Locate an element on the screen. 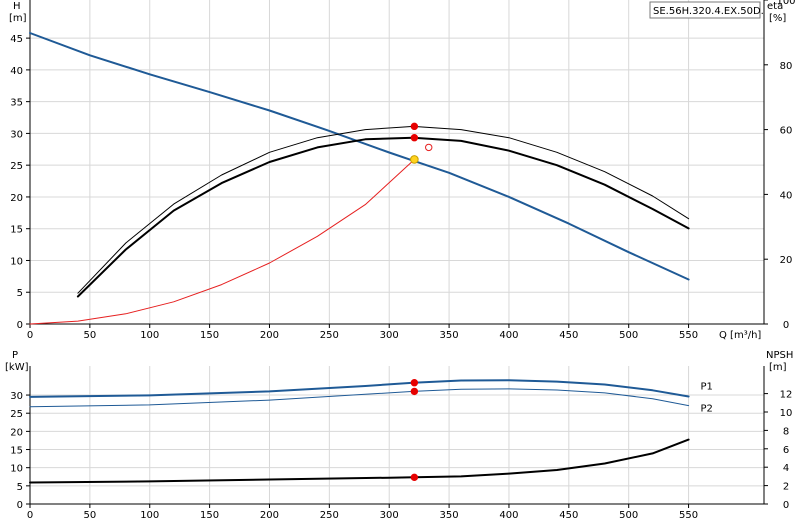 The height and width of the screenshot is (524, 800). bottom-left-axis-label: P is located at coordinates (15, 355).